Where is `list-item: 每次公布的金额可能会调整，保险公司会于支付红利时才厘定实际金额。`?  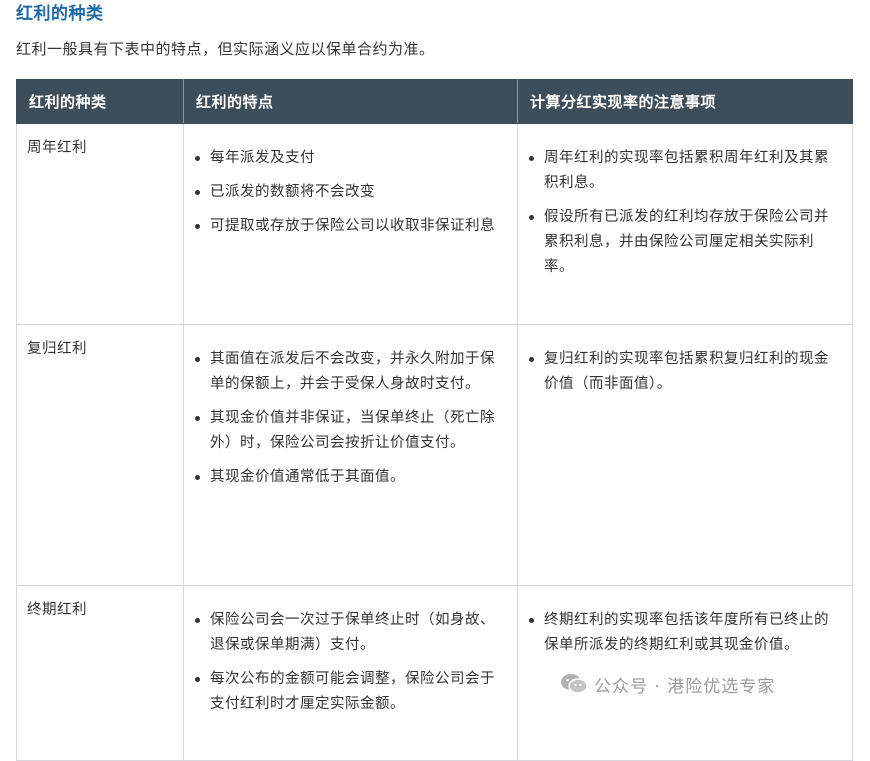 list-item: 每次公布的金额可能会调整，保险公司会于支付红利时才厘定实际金额。 is located at coordinates (345, 692).